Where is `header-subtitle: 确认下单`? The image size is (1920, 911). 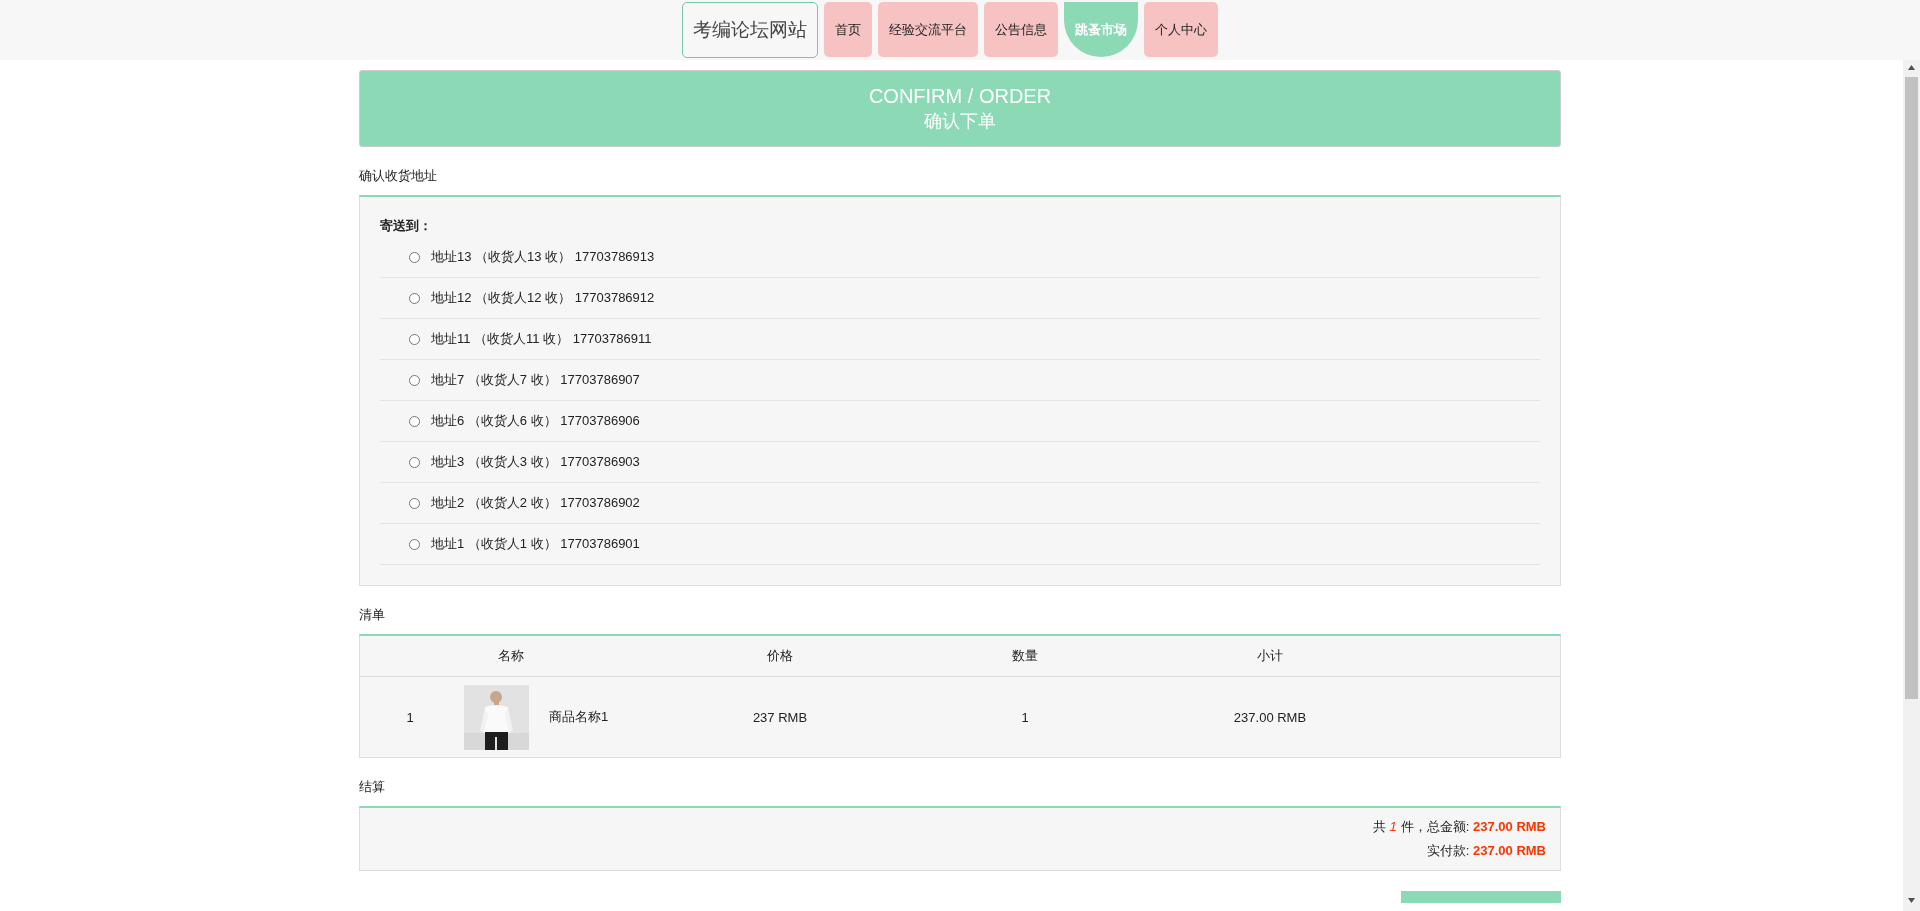
header-subtitle: 确认下单 is located at coordinates (960, 121).